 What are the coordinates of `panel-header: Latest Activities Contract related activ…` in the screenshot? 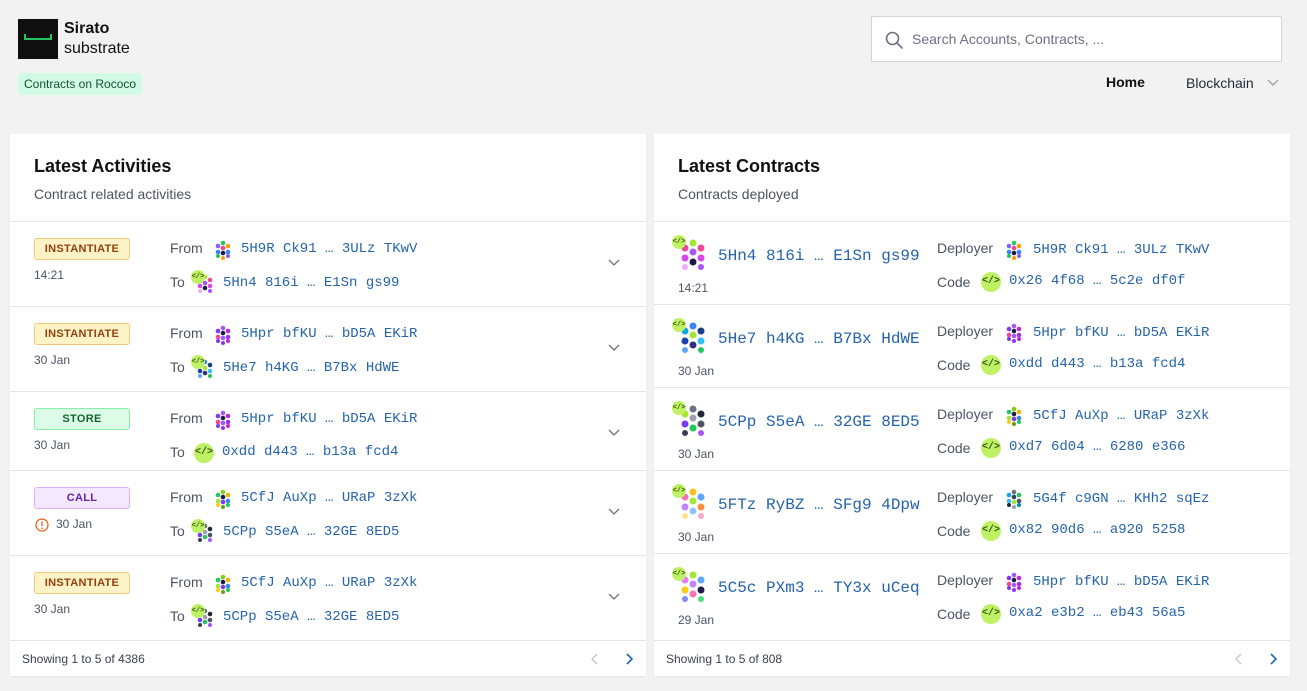 It's located at (328, 178).